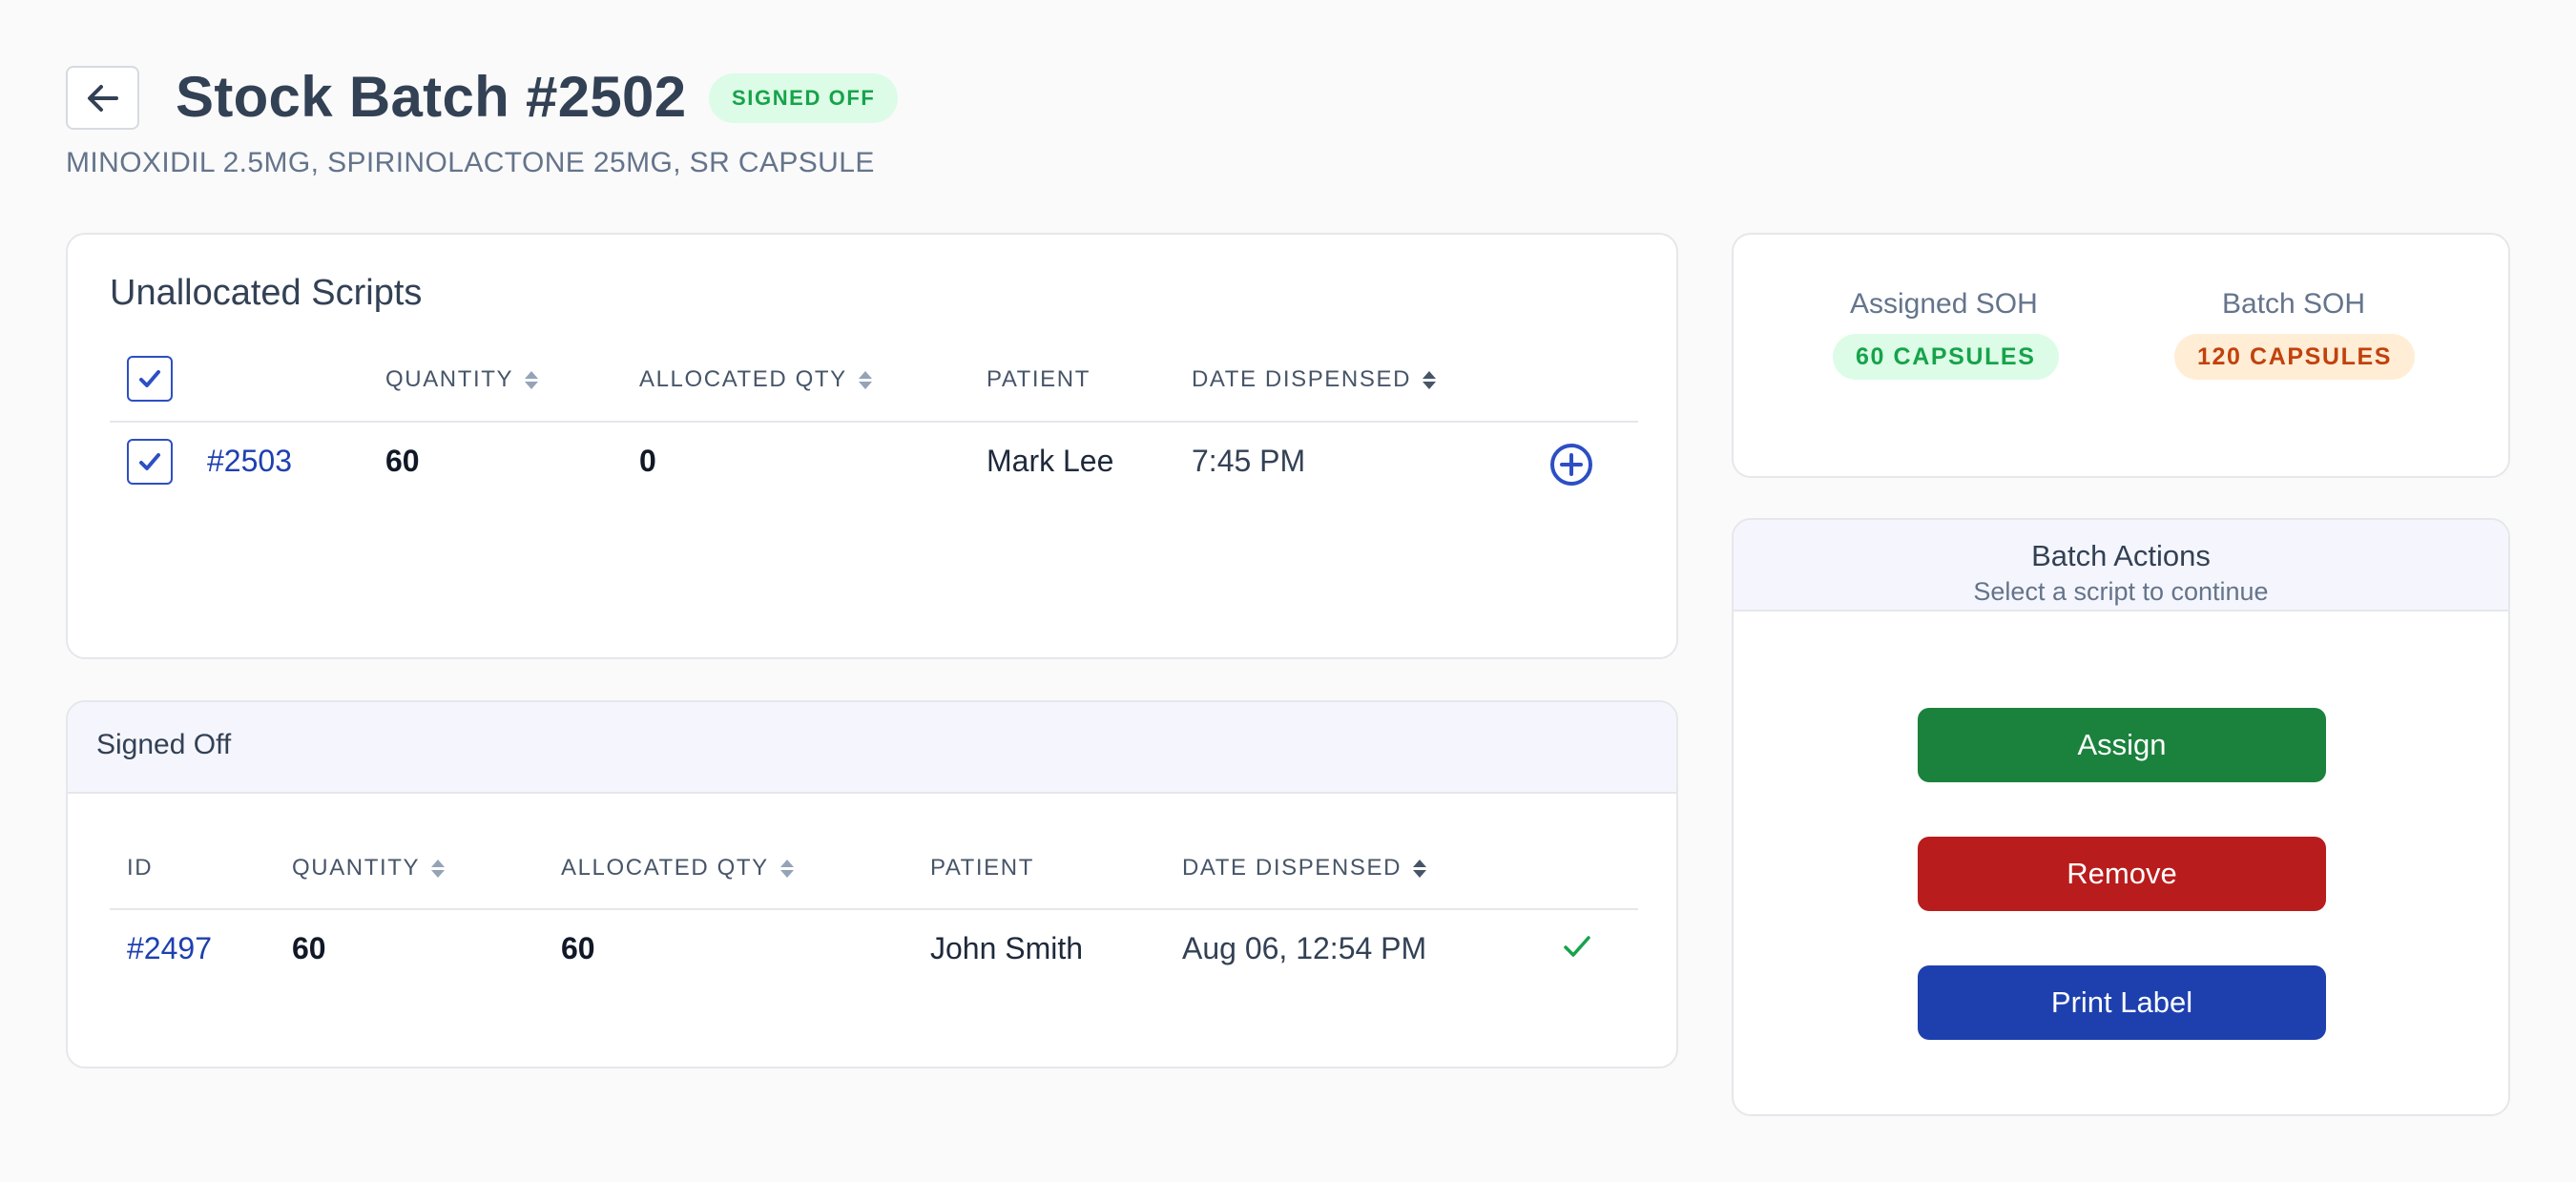  What do you see at coordinates (2121, 591) in the screenshot?
I see `card-subtitle: Select a script to continue` at bounding box center [2121, 591].